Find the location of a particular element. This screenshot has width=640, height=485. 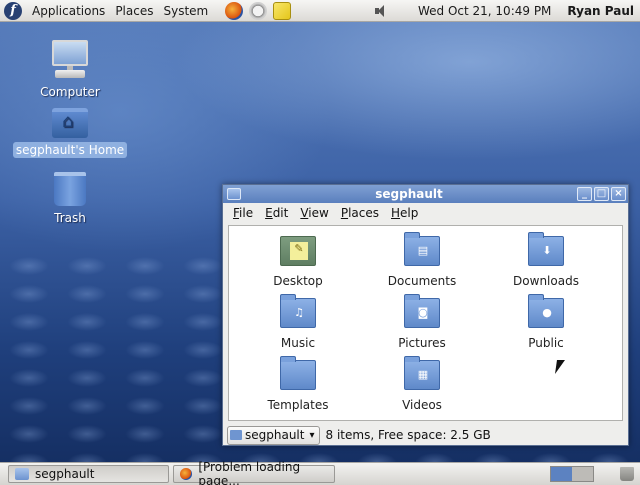

desktop-icon-label: Computer is located at coordinates (70, 92).